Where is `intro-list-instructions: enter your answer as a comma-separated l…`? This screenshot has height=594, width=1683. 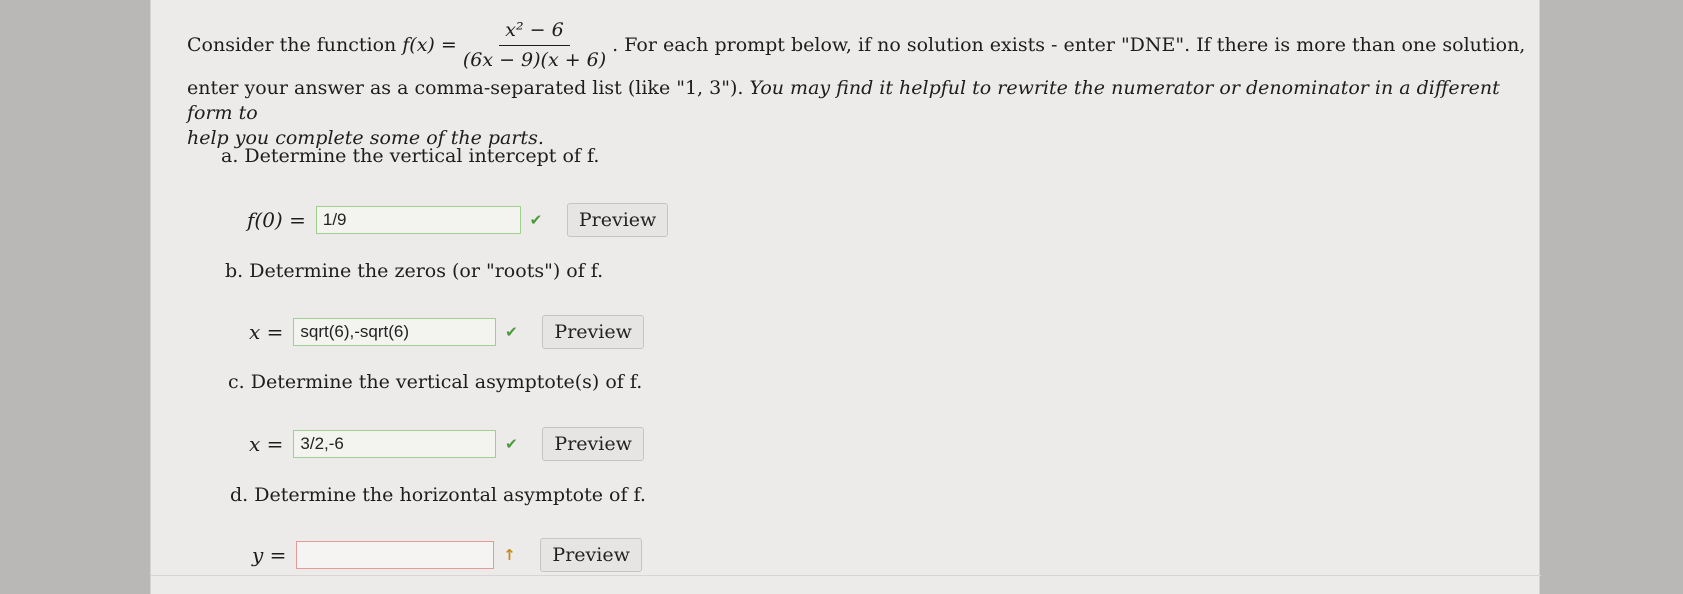
intro-list-instructions: enter your answer as a comma-separated l… is located at coordinates (468, 88).